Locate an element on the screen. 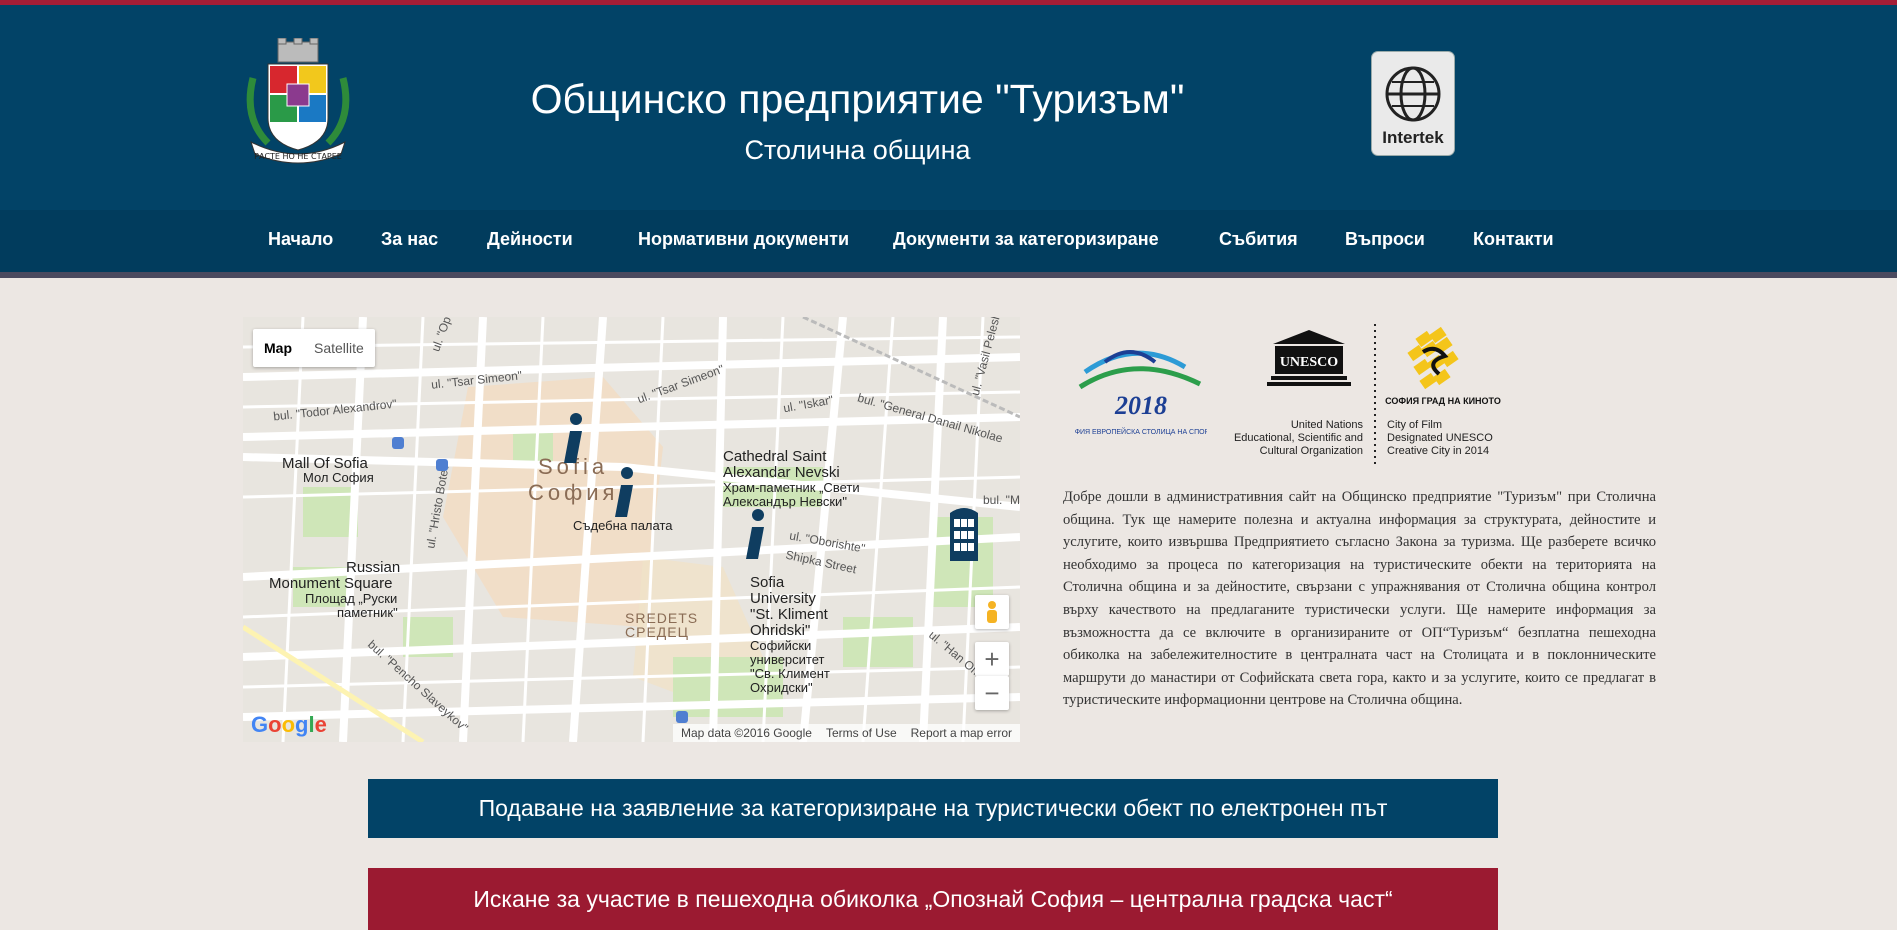  place-label: Russian is located at coordinates (373, 567).